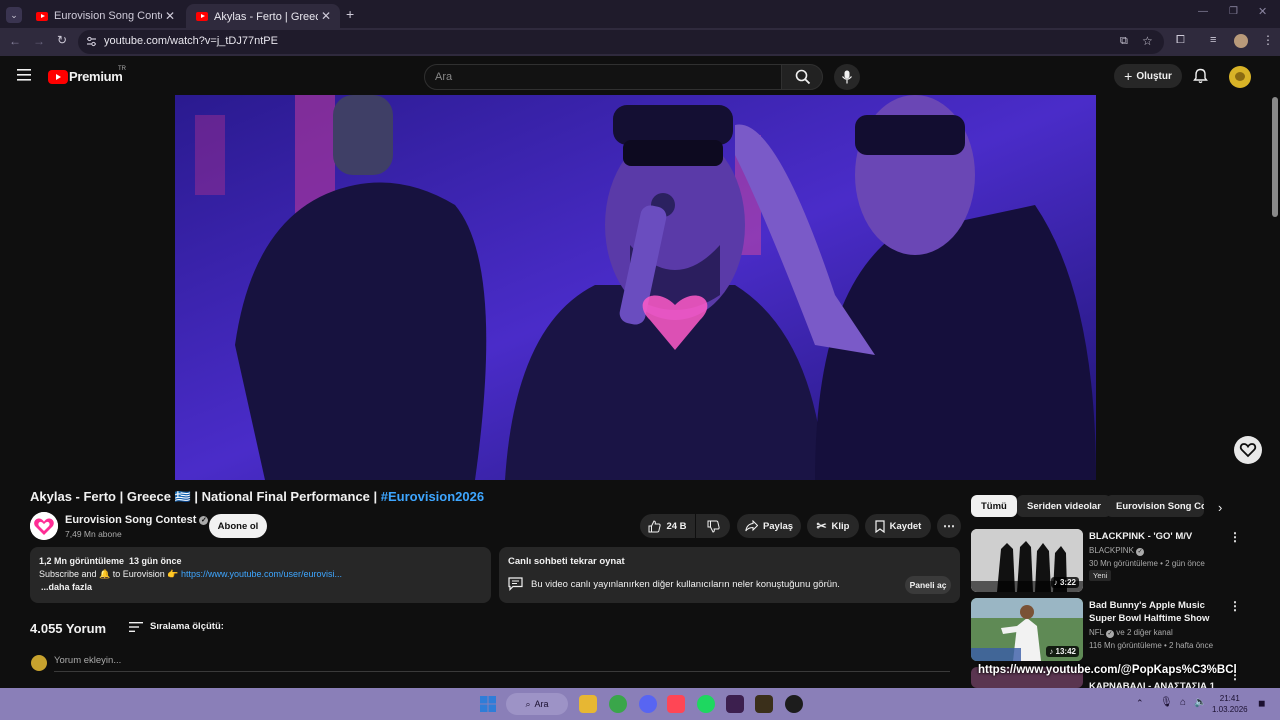 The width and height of the screenshot is (1280, 720). I want to click on maximize-icon: ❐, so click(1233, 11).